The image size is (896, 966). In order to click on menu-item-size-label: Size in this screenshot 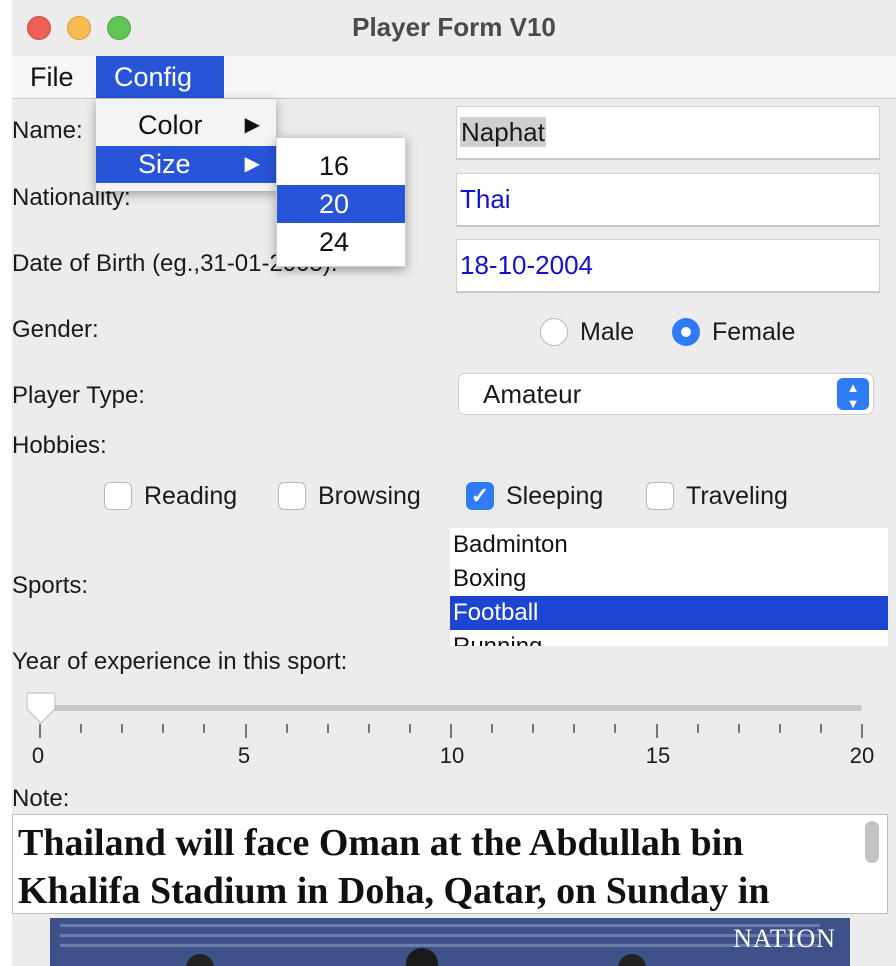, I will do `click(164, 164)`.